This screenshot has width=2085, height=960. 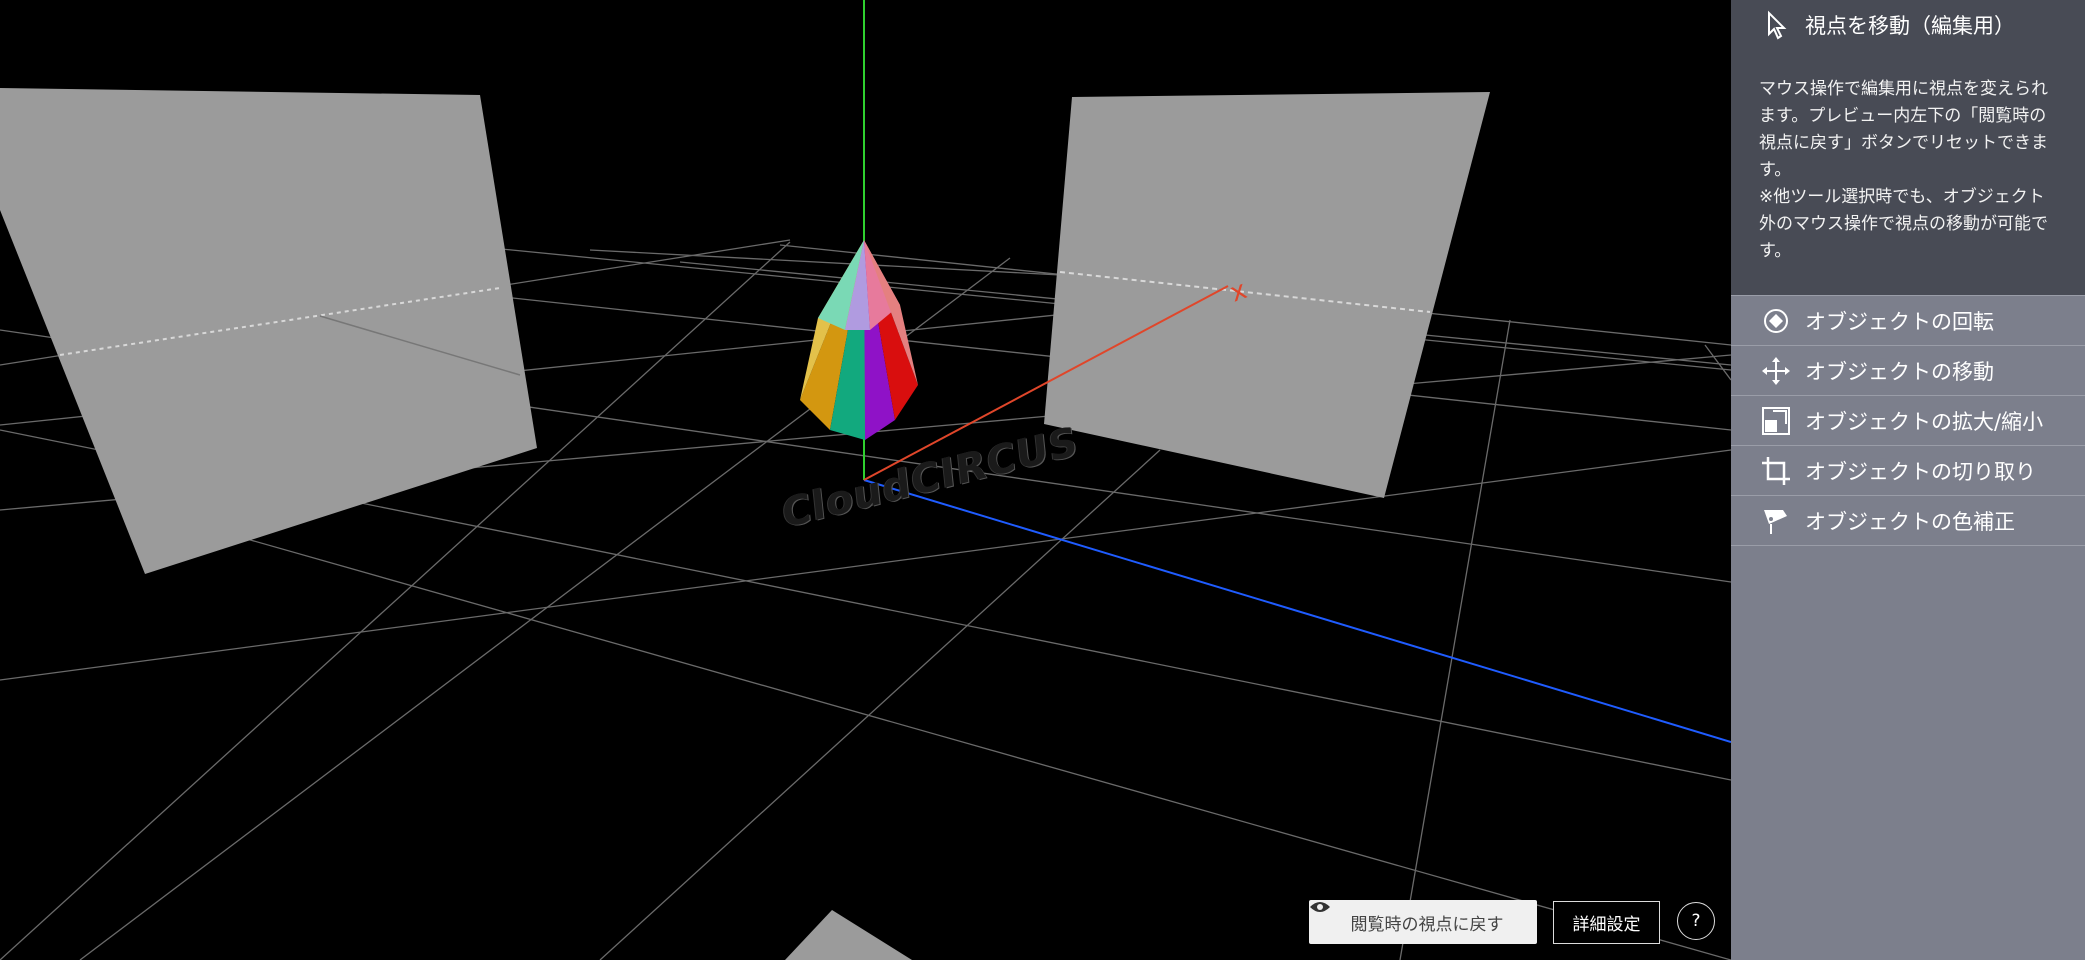 What do you see at coordinates (1899, 371) in the screenshot?
I see `tool-label: オブジェクトの移動` at bounding box center [1899, 371].